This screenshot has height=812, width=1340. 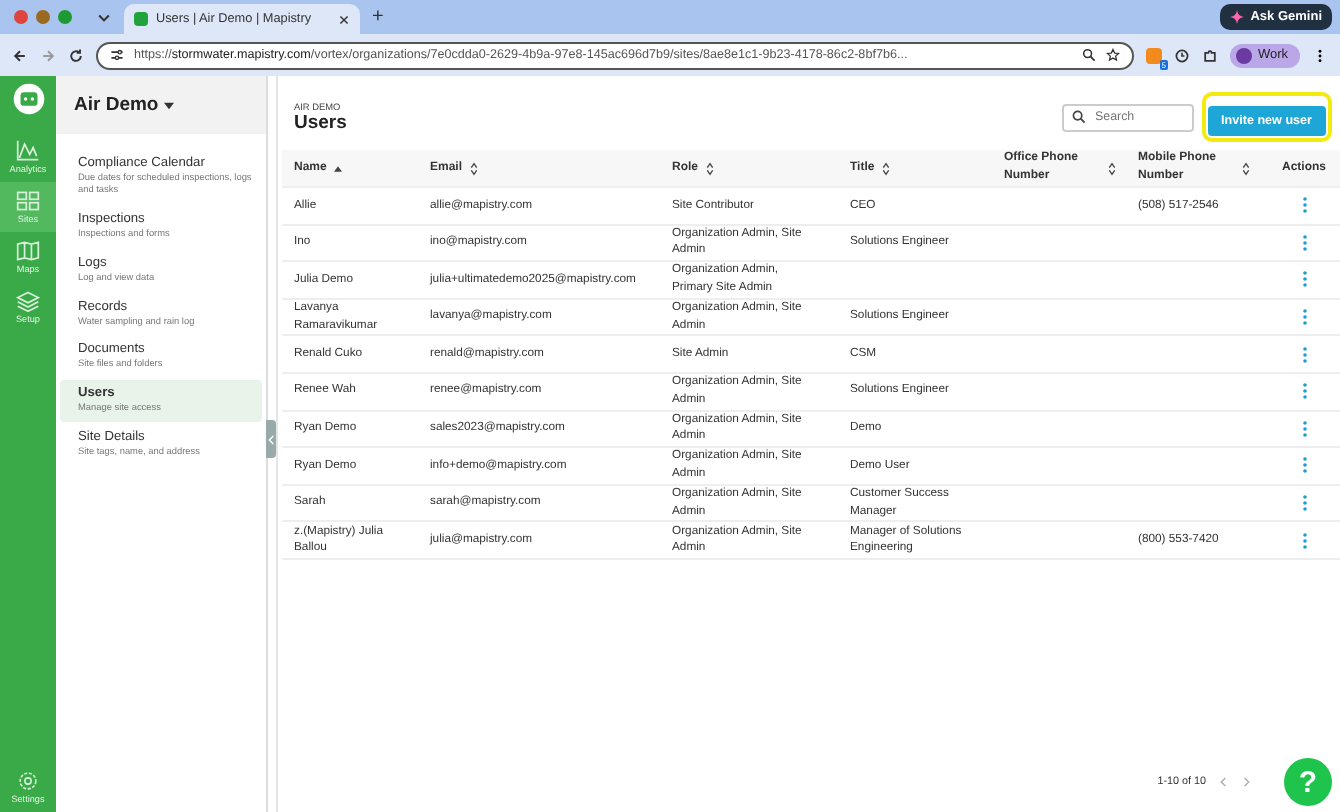 I want to click on collapse-handle, so click(x=271, y=439).